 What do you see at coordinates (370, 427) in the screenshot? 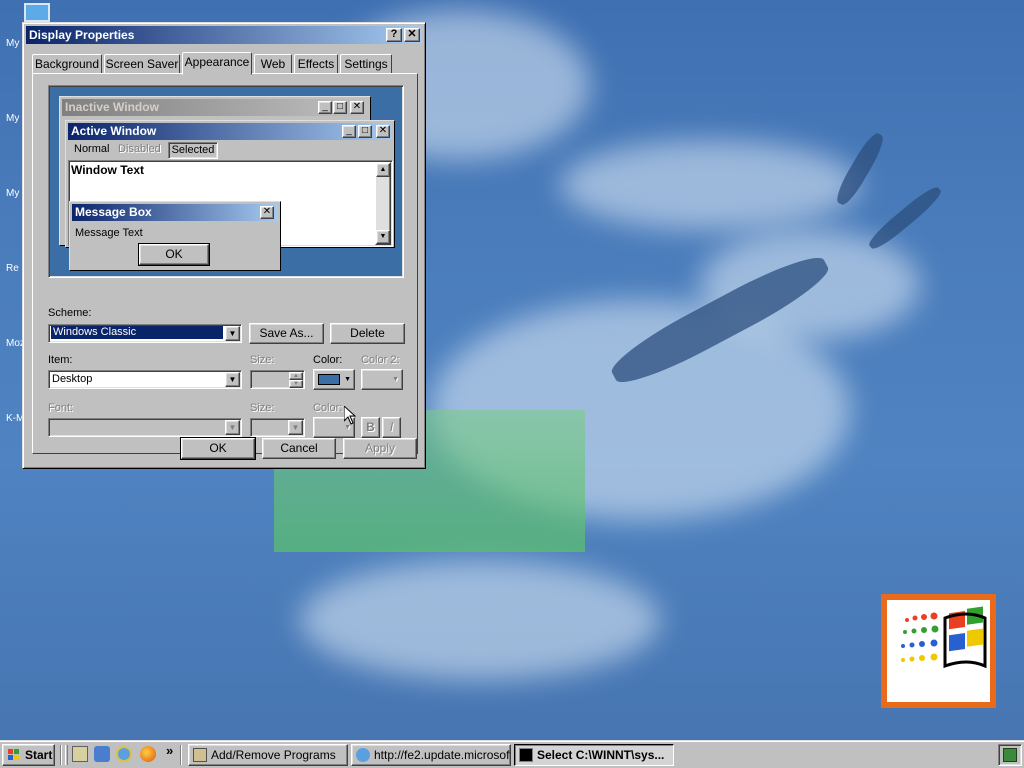
I see `bold-button: B` at bounding box center [370, 427].